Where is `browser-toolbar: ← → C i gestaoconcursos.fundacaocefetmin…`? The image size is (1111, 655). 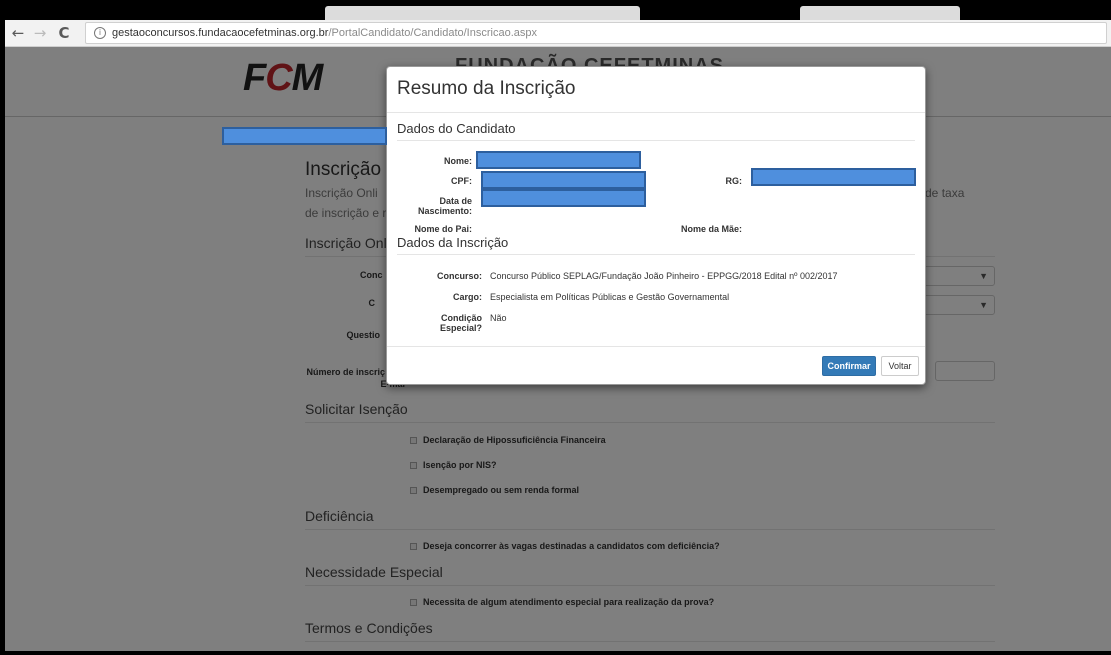
browser-toolbar: ← → C i gestaoconcursos.fundacaocefetmin… is located at coordinates (558, 33).